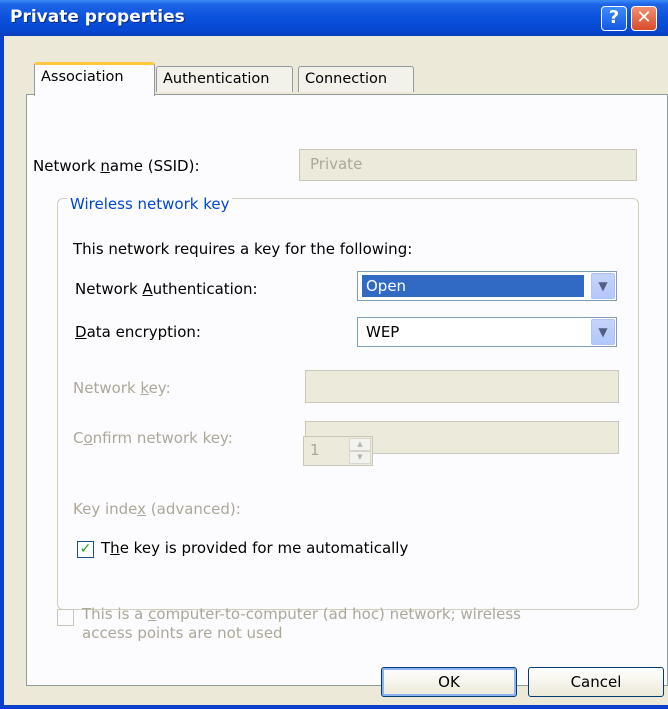  I want to click on data-encryption-label: Data encryption:, so click(138, 332).